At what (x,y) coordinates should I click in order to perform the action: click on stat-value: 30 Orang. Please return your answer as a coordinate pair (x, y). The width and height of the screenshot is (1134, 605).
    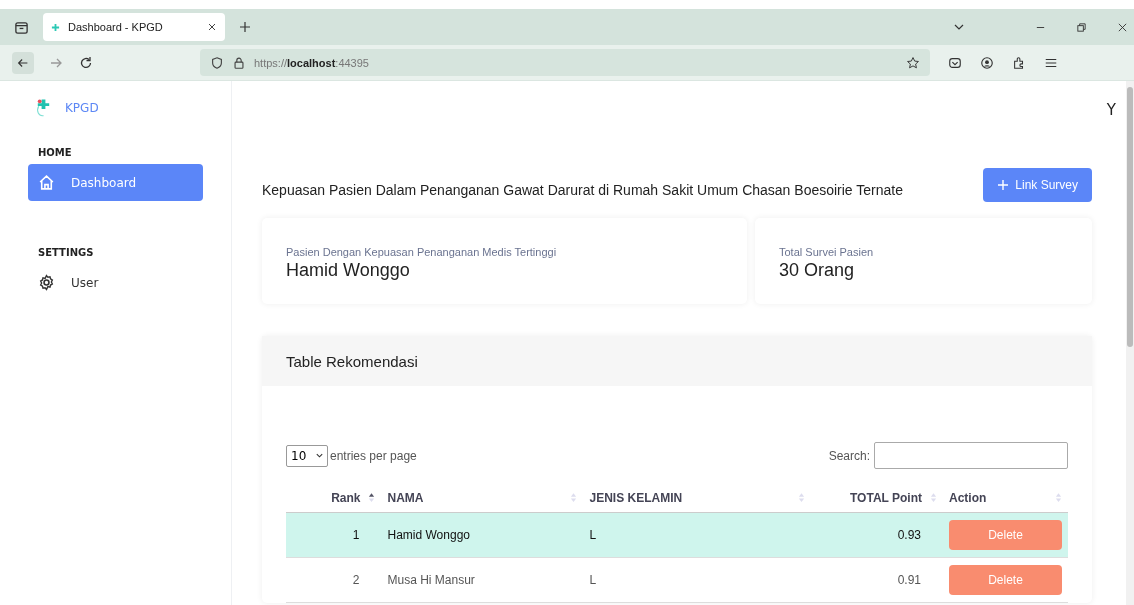
    Looking at the image, I should click on (817, 270).